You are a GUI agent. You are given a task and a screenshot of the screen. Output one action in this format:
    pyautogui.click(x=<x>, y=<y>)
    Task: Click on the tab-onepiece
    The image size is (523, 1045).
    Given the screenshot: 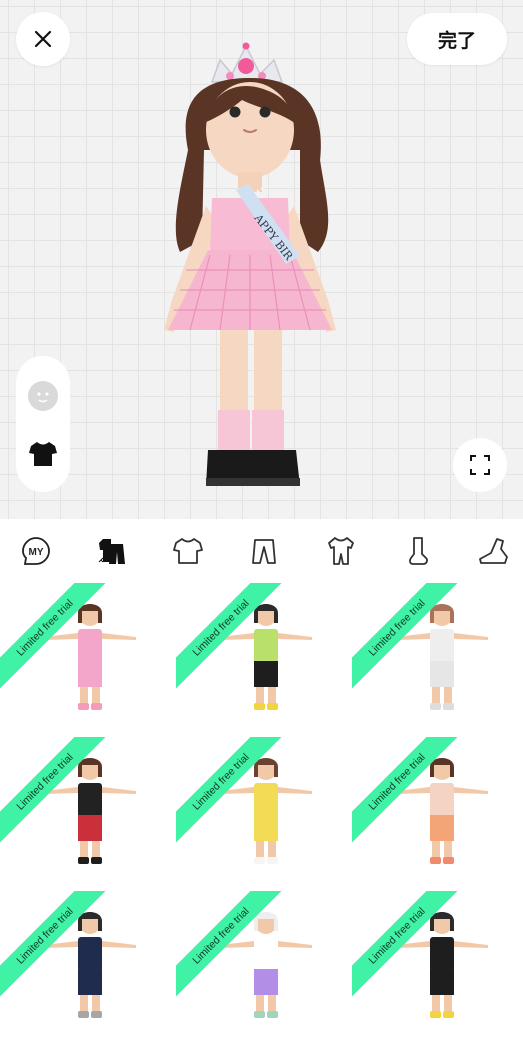 What is the action you would take?
    pyautogui.click(x=341, y=551)
    